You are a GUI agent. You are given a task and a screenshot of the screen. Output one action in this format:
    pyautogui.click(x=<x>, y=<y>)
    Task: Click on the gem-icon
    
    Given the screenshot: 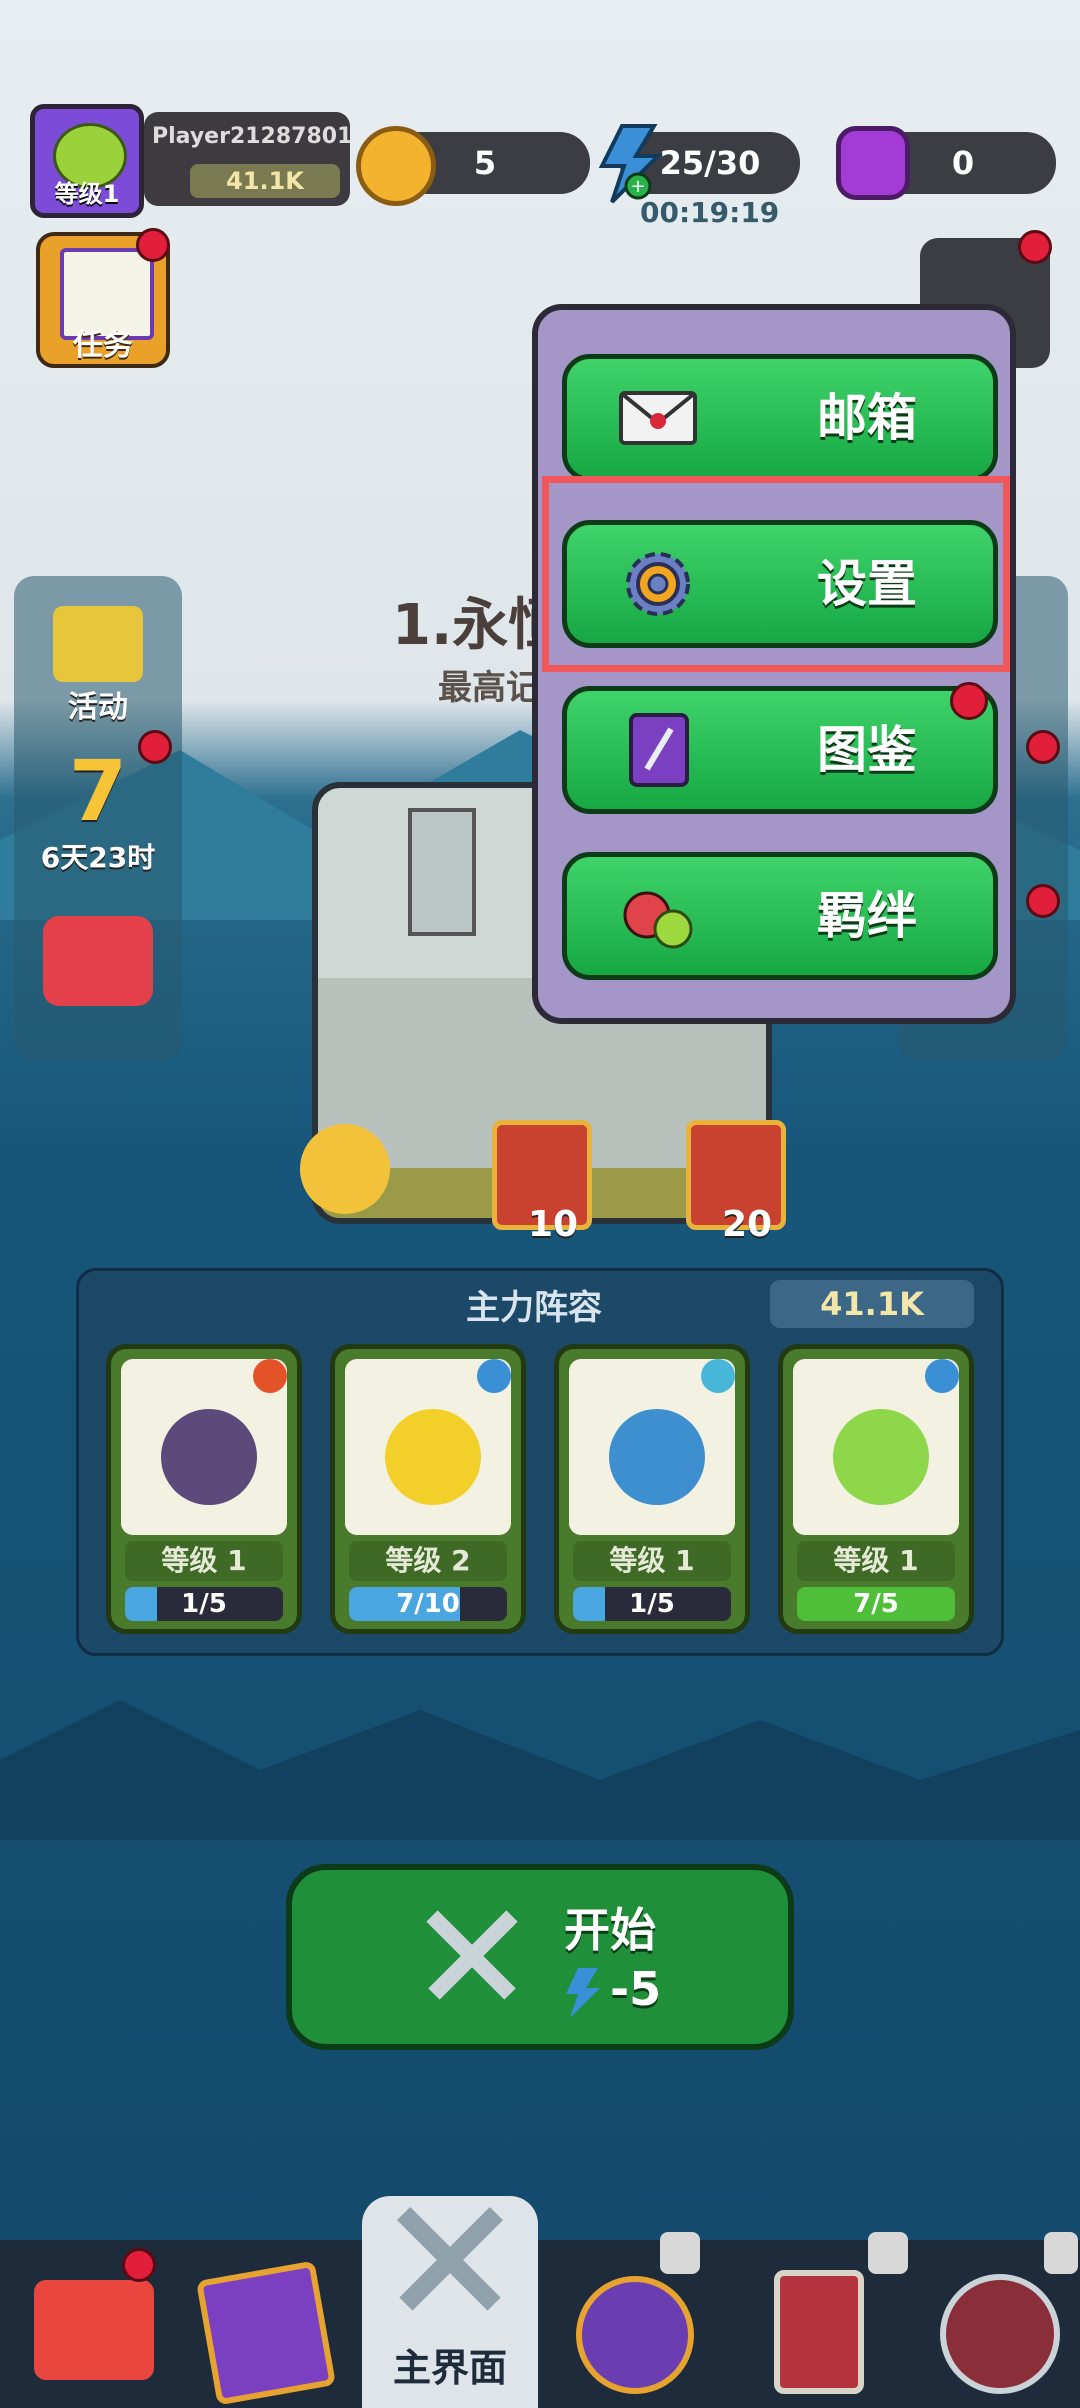 What is the action you would take?
    pyautogui.click(x=873, y=163)
    